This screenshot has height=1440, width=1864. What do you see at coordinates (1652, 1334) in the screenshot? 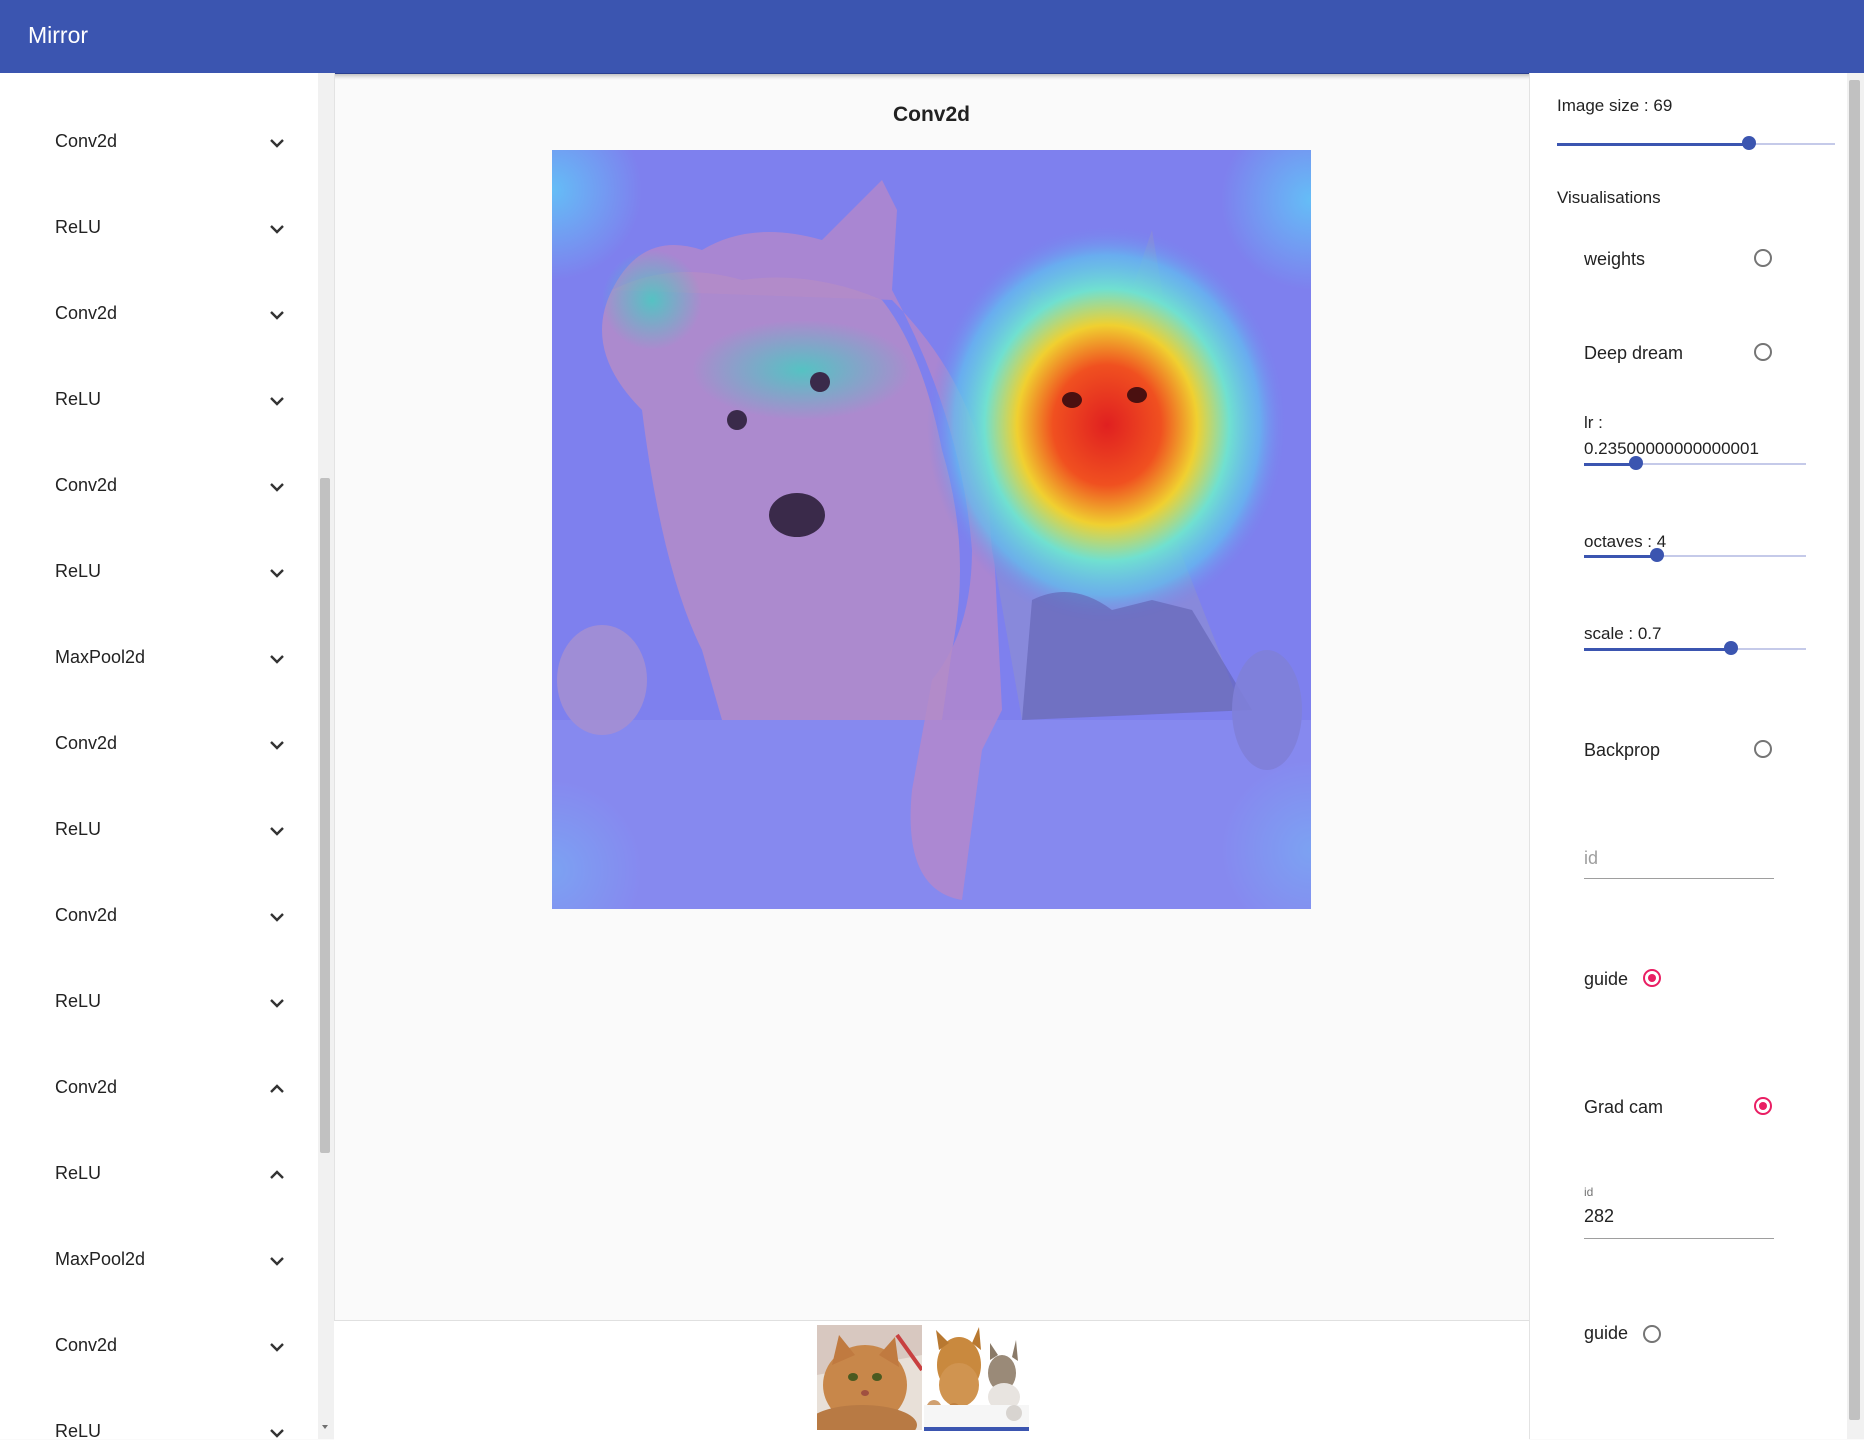
I see `gradcam-guide-radio` at bounding box center [1652, 1334].